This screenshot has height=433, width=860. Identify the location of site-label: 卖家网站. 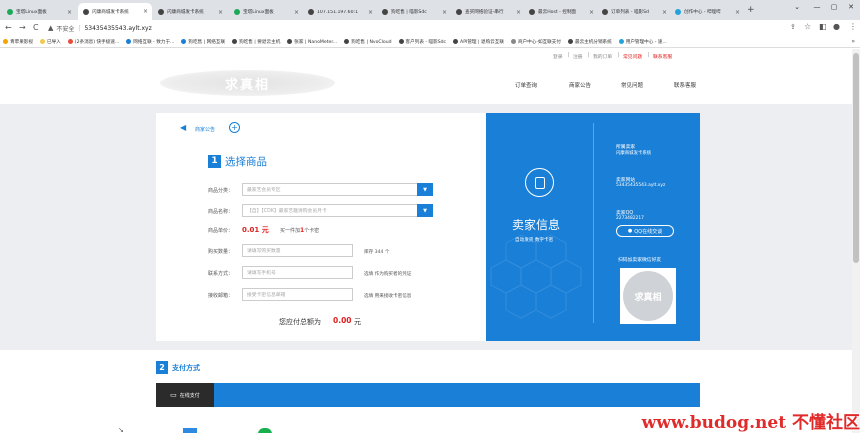
(626, 180).